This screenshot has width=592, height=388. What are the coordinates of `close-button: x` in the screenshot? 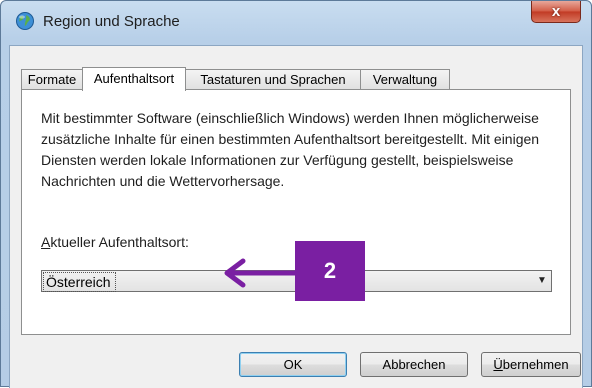 It's located at (556, 12).